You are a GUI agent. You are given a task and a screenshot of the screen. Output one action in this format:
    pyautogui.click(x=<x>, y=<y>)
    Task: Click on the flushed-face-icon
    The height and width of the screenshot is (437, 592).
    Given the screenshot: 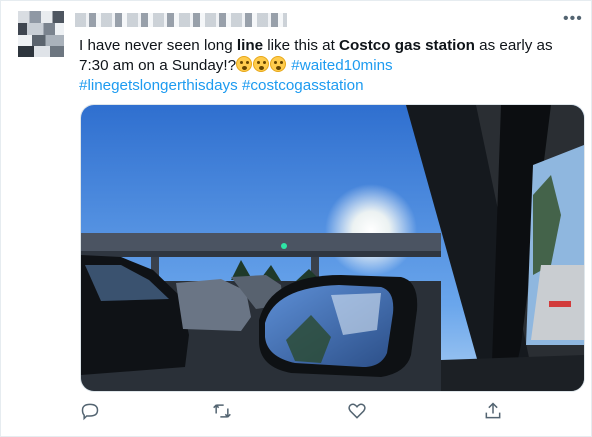 What is the action you would take?
    pyautogui.click(x=244, y=64)
    